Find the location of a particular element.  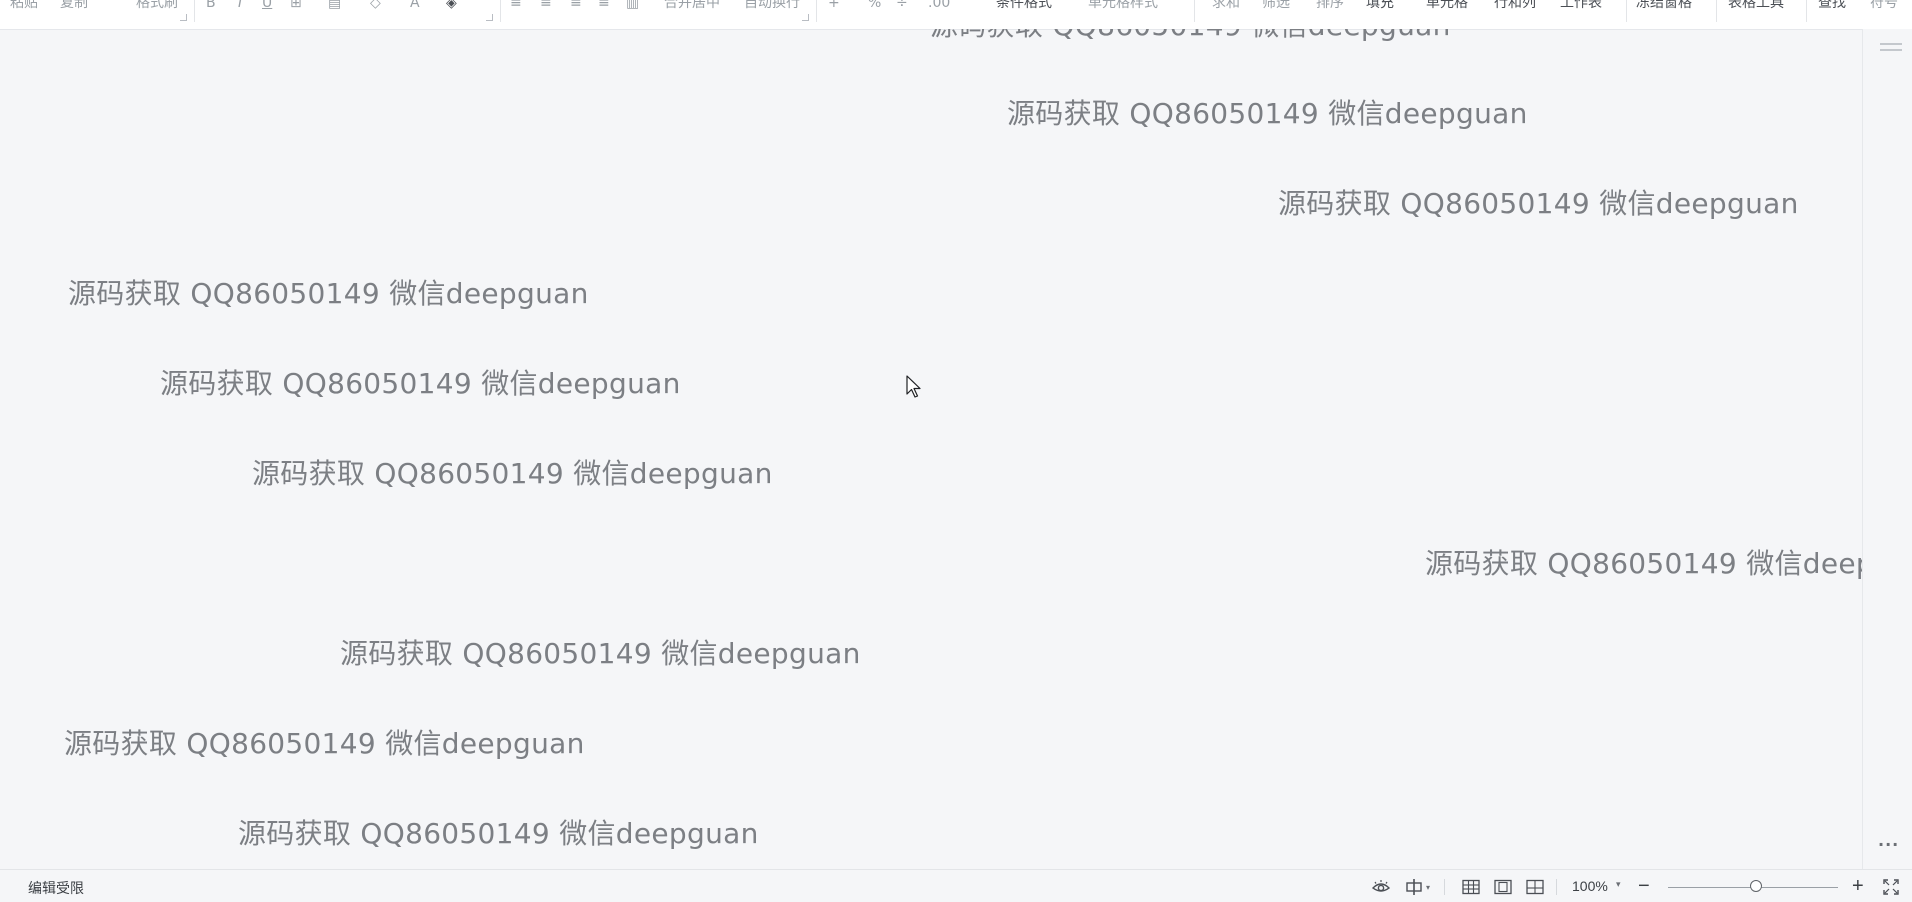

number-format-button: + is located at coordinates (834, 6).